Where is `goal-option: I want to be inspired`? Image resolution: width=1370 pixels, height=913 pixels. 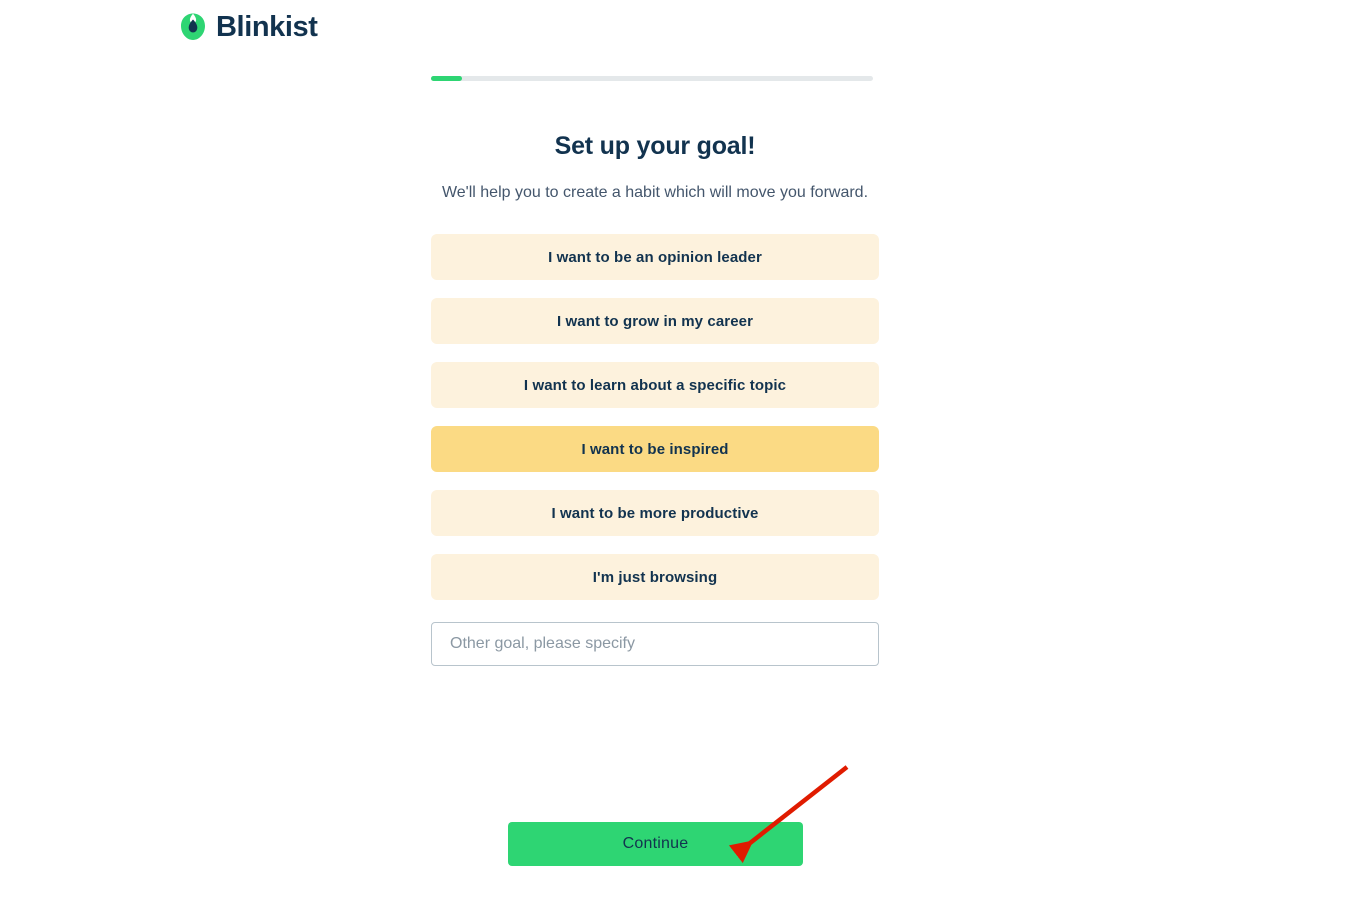
goal-option: I want to be inspired is located at coordinates (655, 449).